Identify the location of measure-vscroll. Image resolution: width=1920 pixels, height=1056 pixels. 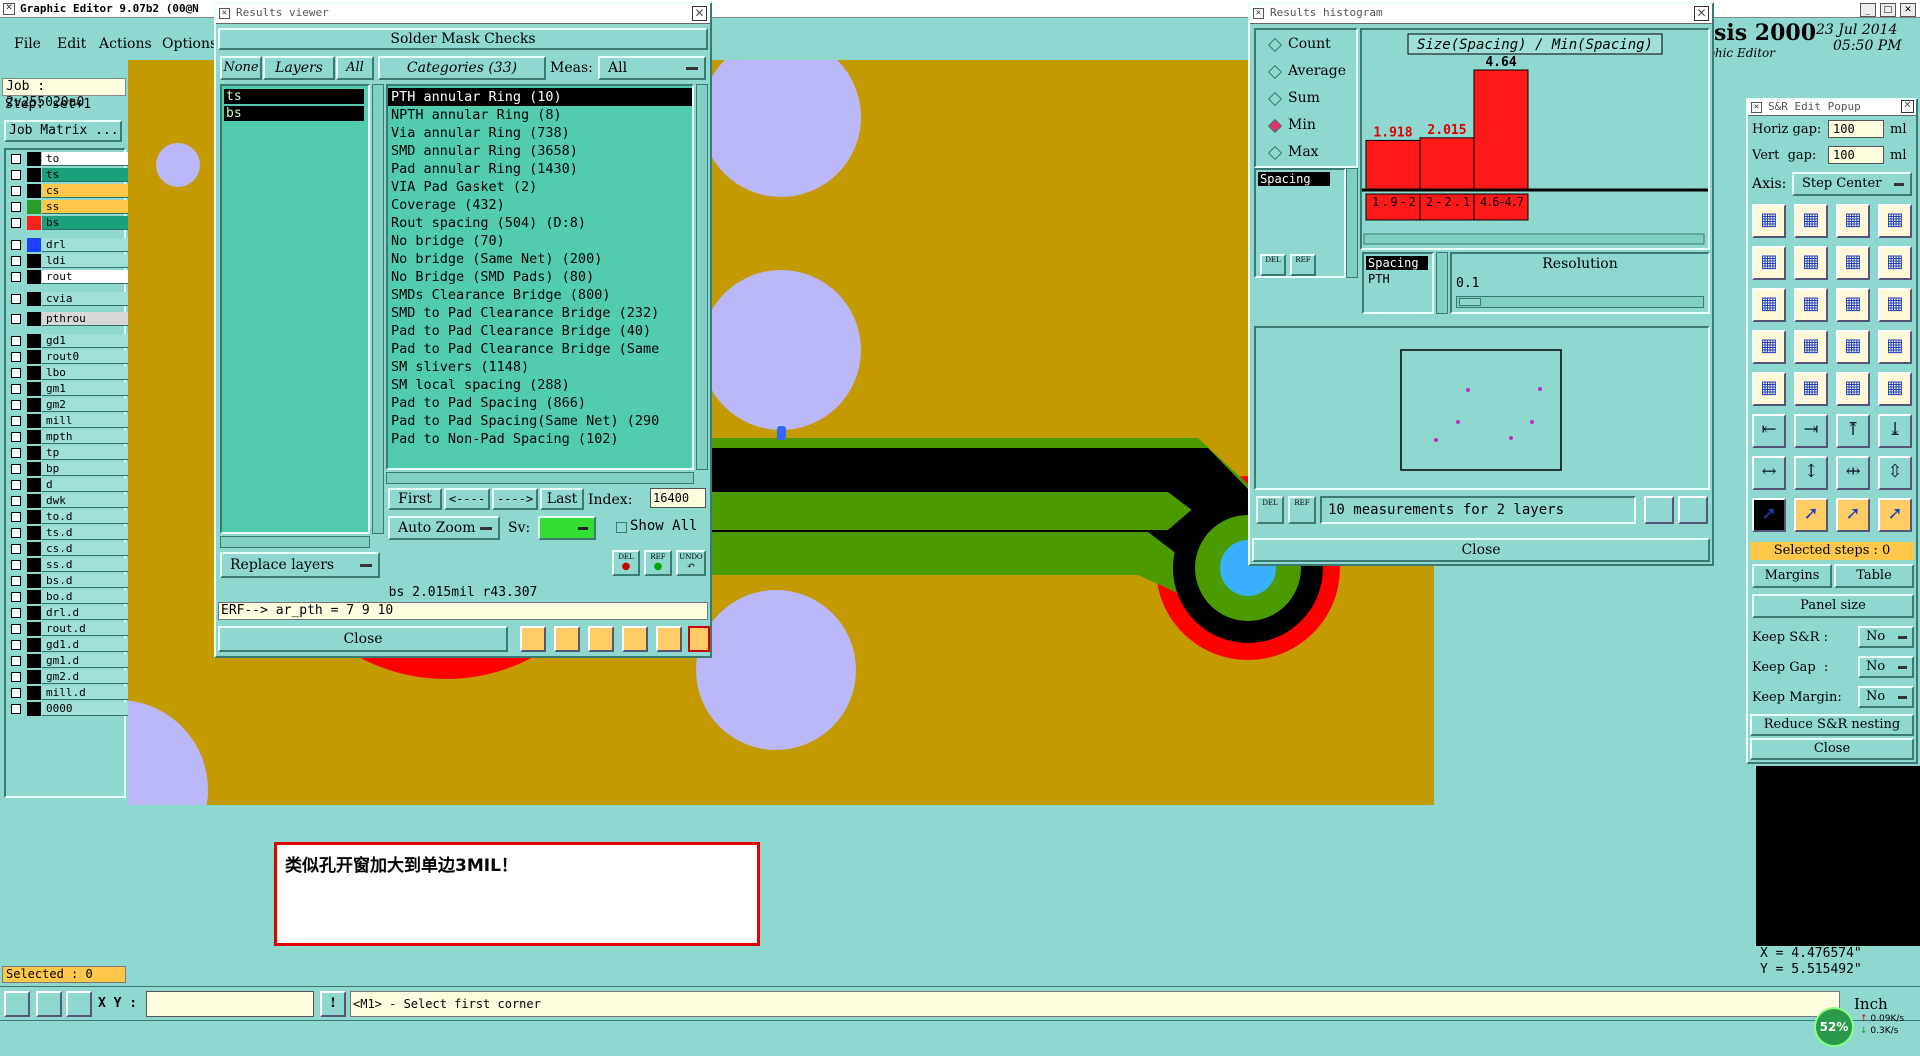
(1352, 223).